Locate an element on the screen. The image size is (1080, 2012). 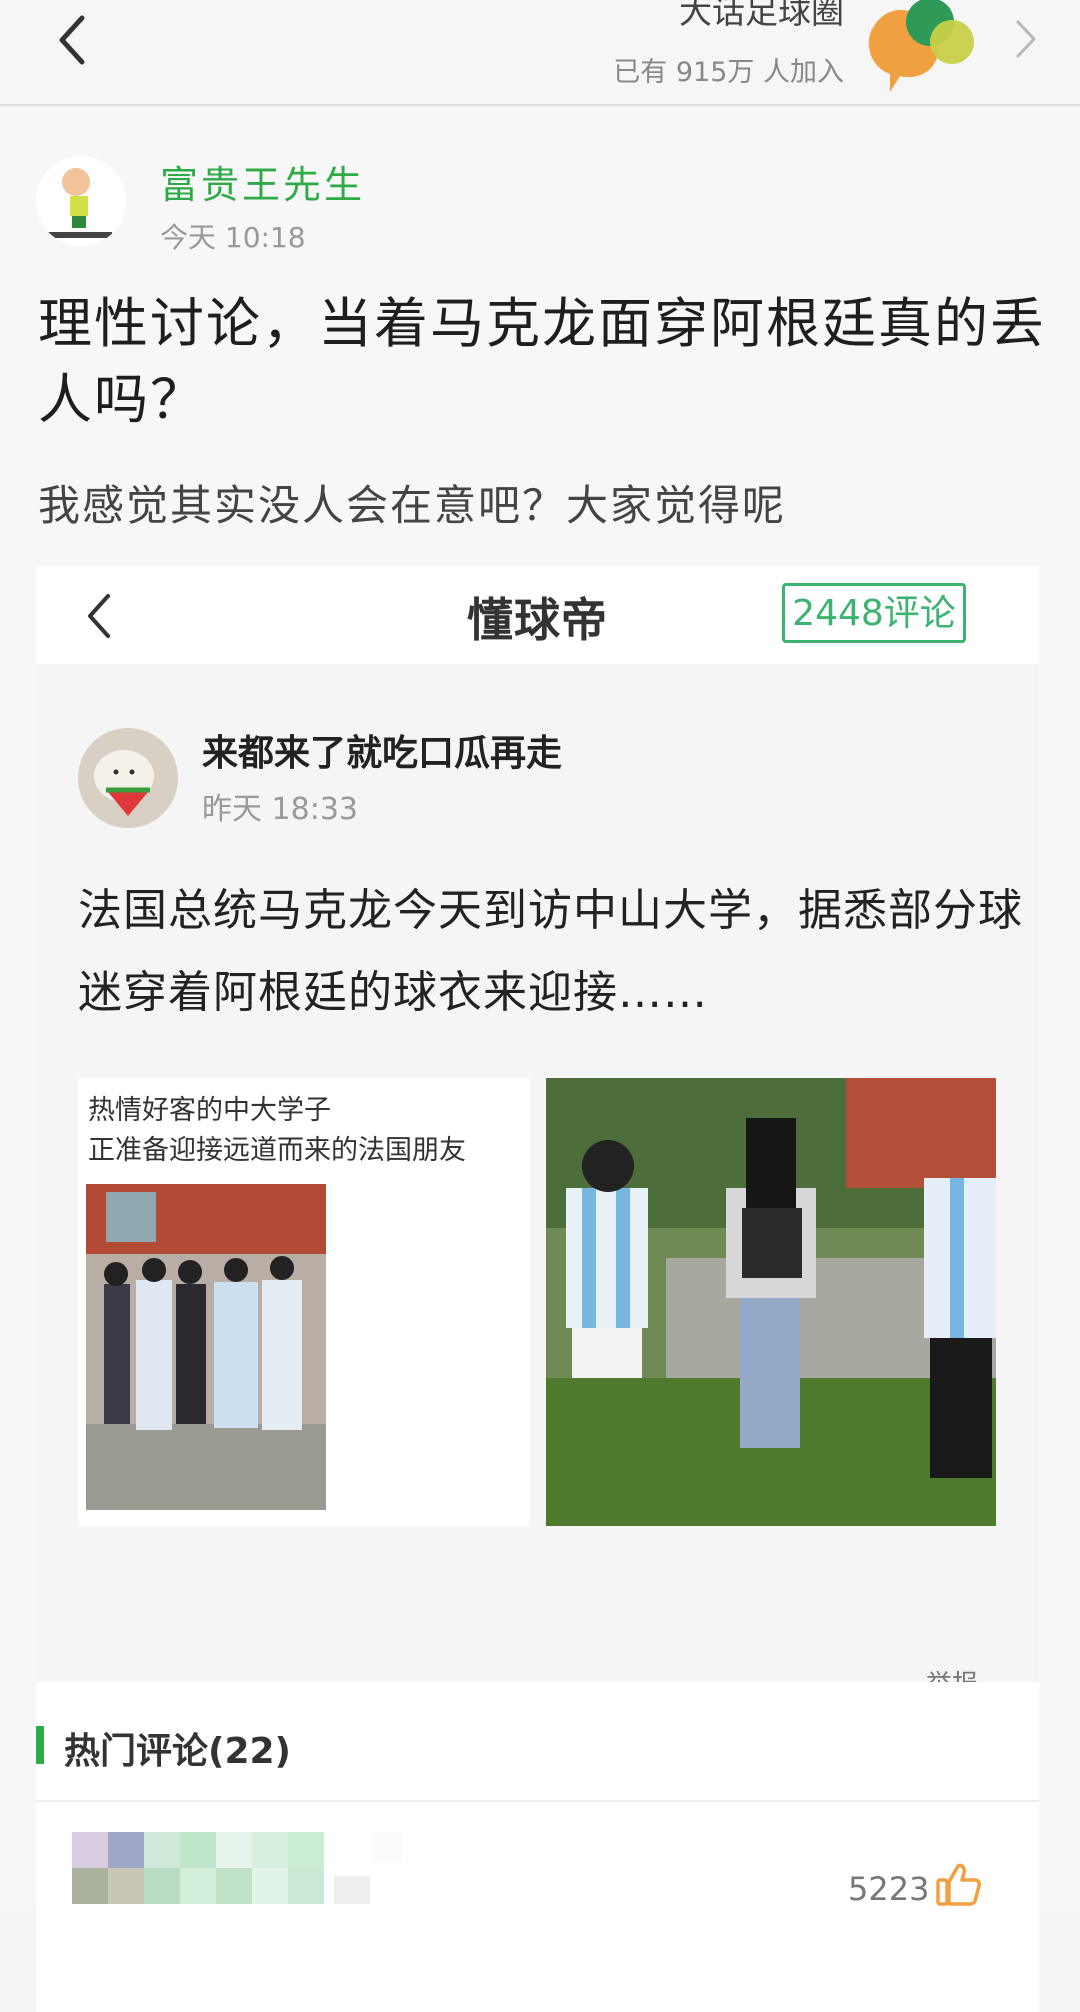
author-avatar is located at coordinates (81, 201).